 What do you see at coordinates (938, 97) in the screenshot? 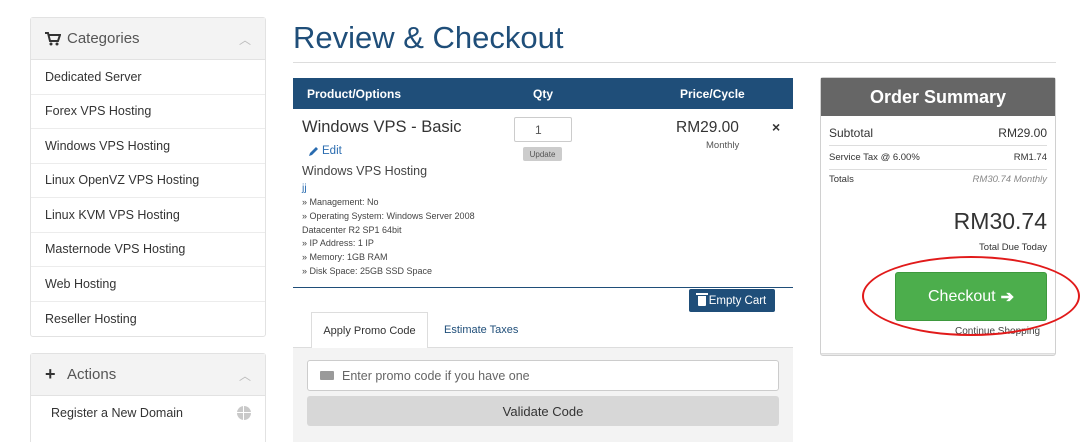
I see `order-summary-title: Order Summary` at bounding box center [938, 97].